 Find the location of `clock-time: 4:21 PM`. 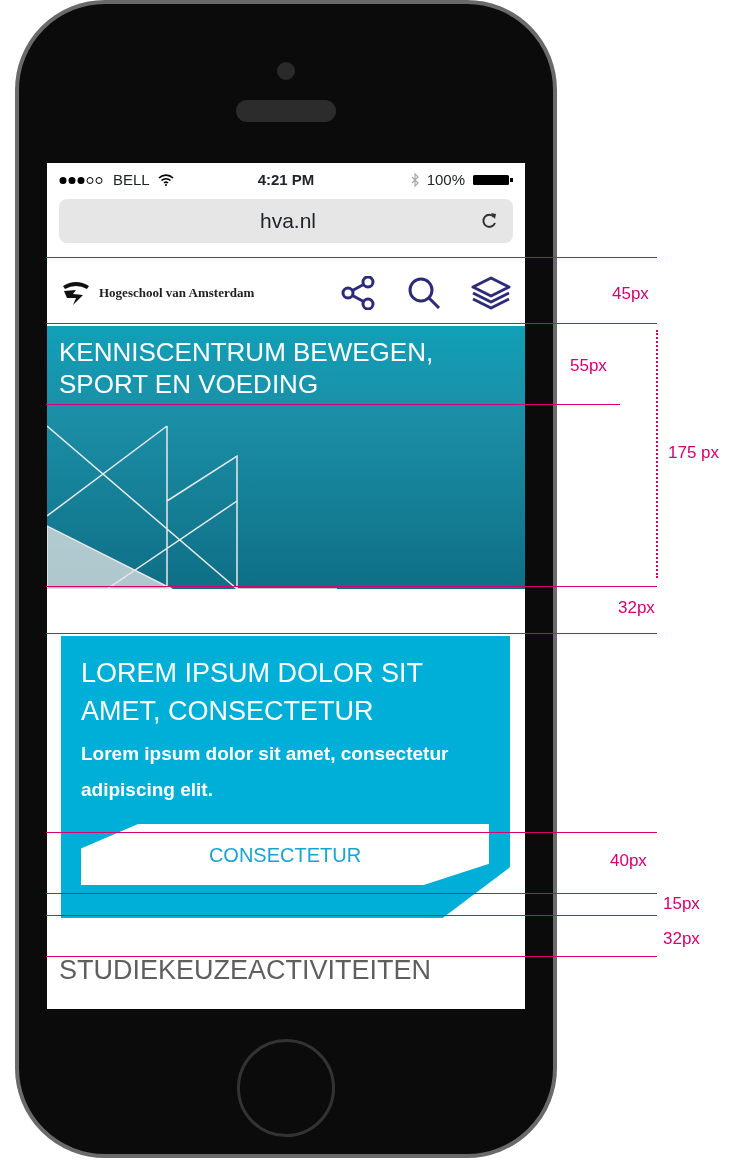

clock-time: 4:21 PM is located at coordinates (286, 179).